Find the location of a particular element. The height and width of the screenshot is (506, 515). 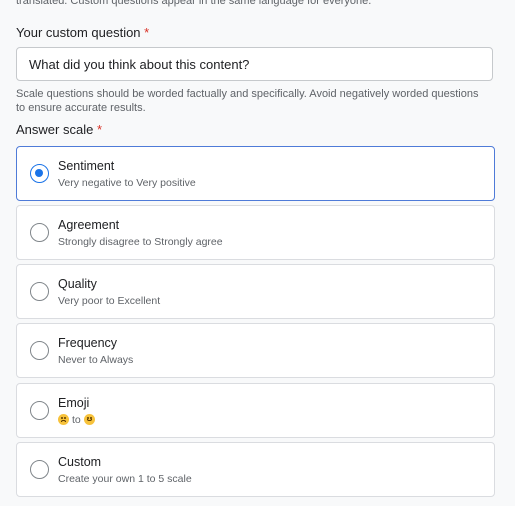

weary-face-icon is located at coordinates (63, 419).